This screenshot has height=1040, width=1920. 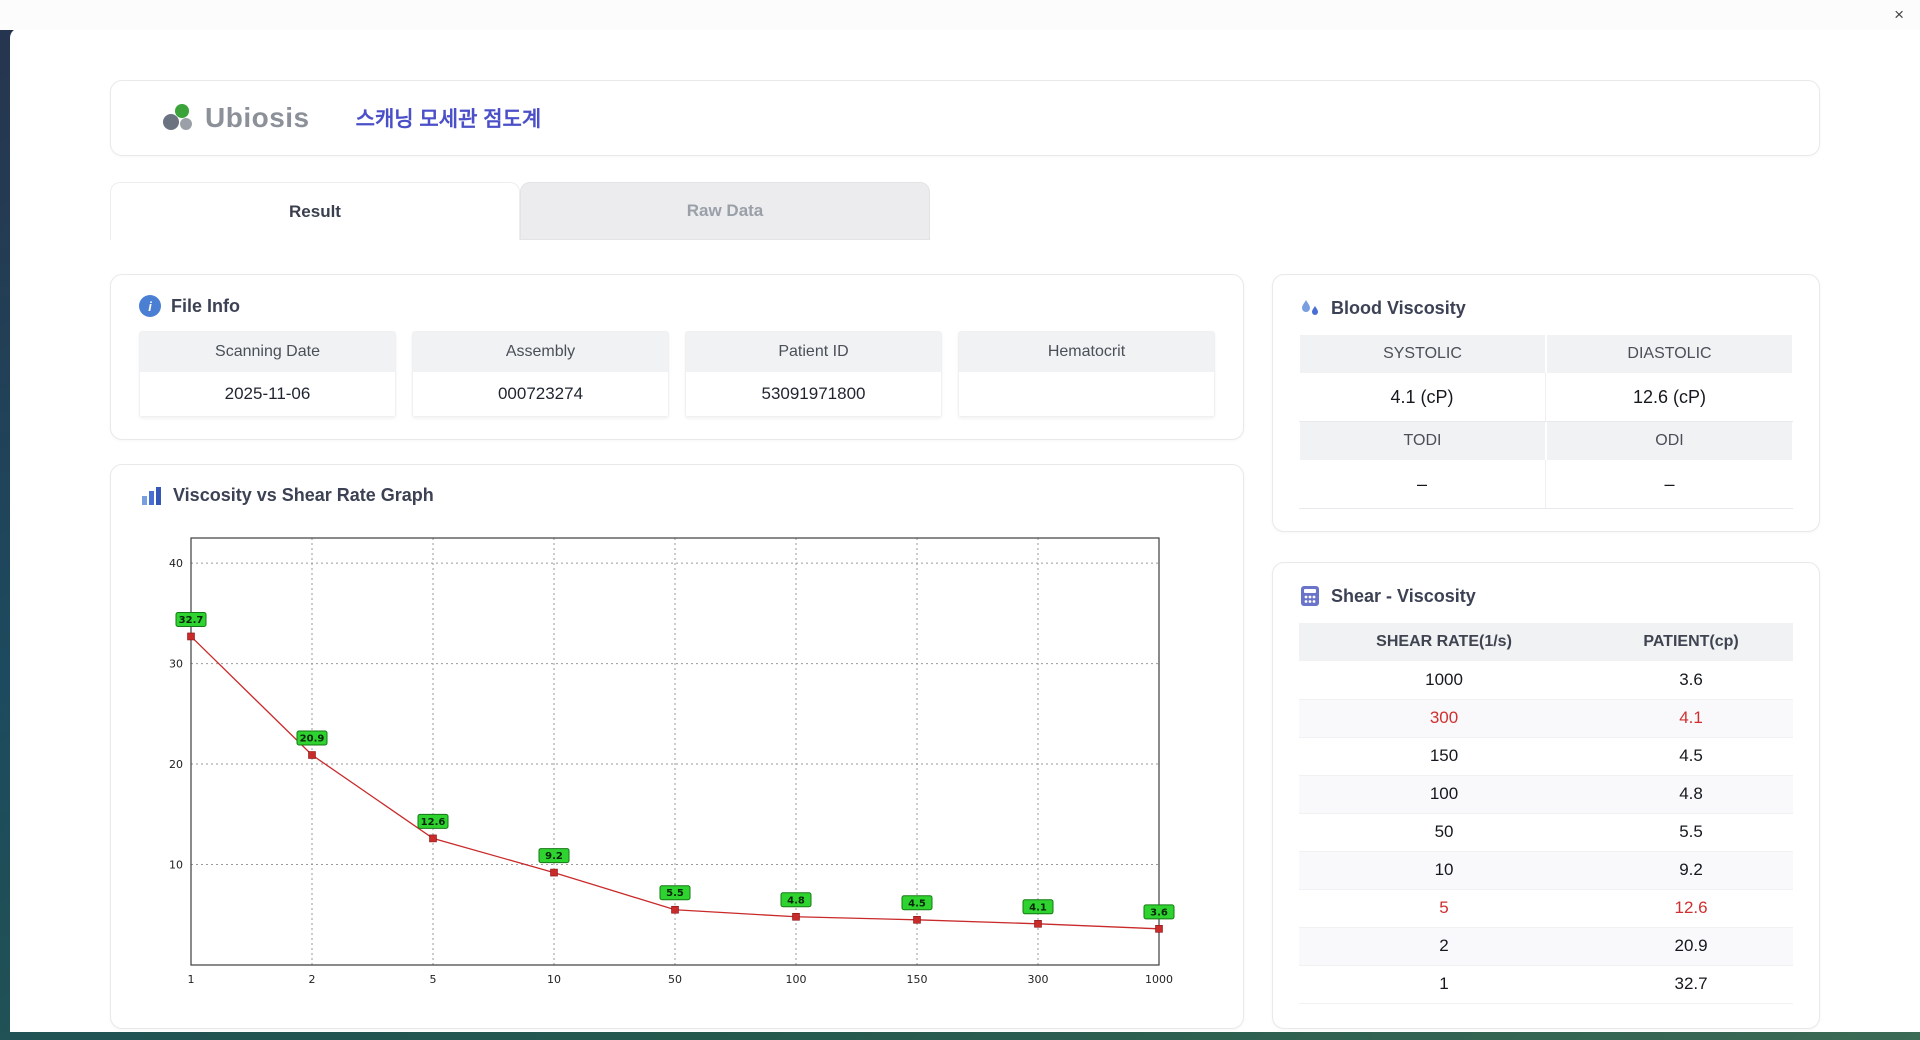 What do you see at coordinates (677, 306) in the screenshot?
I see `file-info-title: i File Info` at bounding box center [677, 306].